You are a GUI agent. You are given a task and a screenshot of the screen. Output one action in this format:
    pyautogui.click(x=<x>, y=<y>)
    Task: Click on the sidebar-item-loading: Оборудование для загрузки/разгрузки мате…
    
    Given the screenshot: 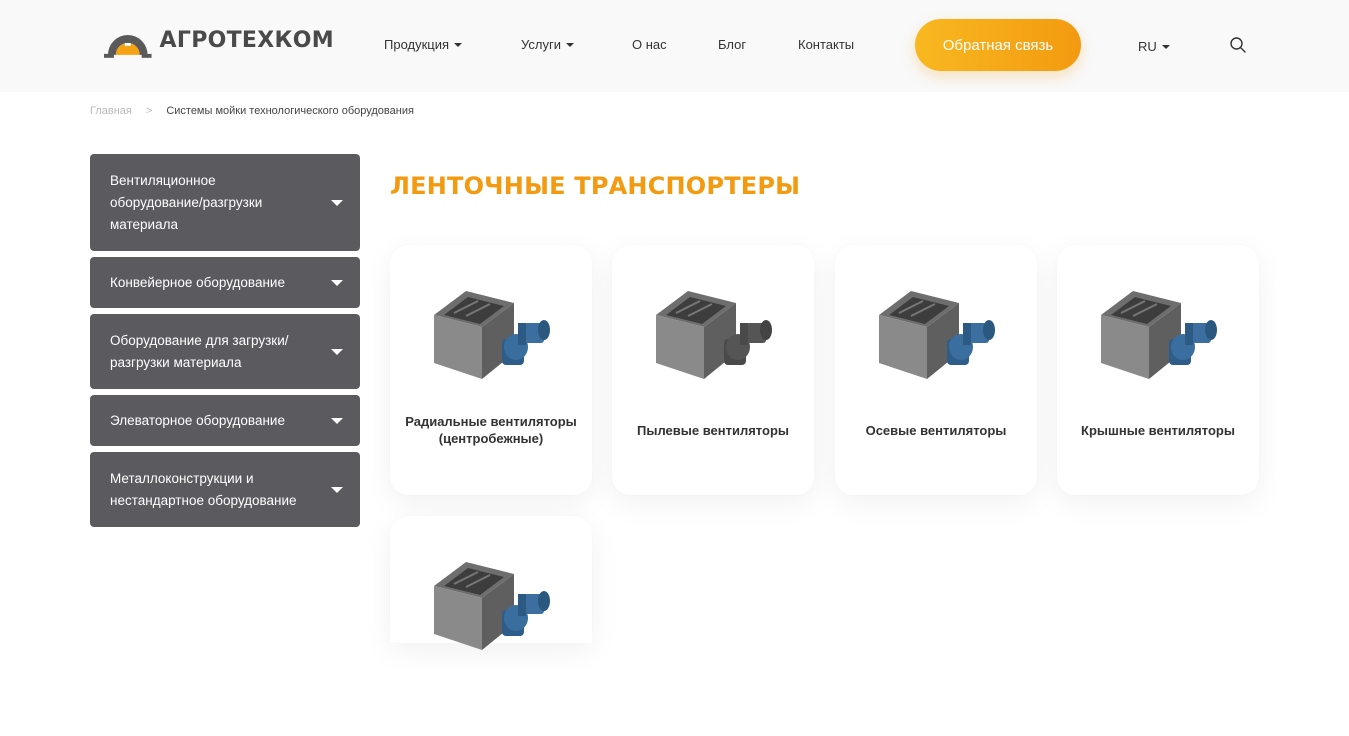 What is the action you would take?
    pyautogui.click(x=225, y=351)
    